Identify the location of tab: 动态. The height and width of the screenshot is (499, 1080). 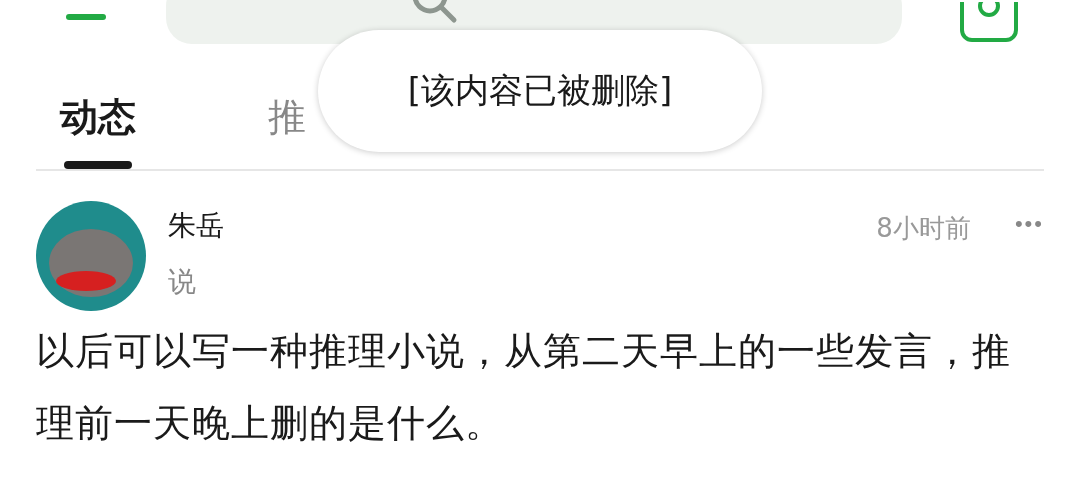
(98, 123).